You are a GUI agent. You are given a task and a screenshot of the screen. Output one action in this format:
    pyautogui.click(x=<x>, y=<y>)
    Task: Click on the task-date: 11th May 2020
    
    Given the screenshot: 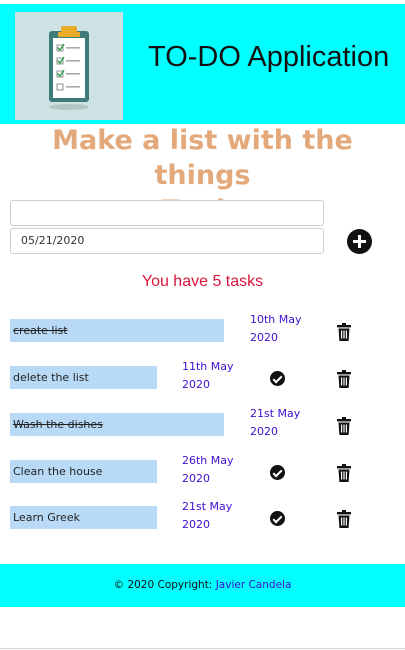 What is the action you would take?
    pyautogui.click(x=212, y=375)
    